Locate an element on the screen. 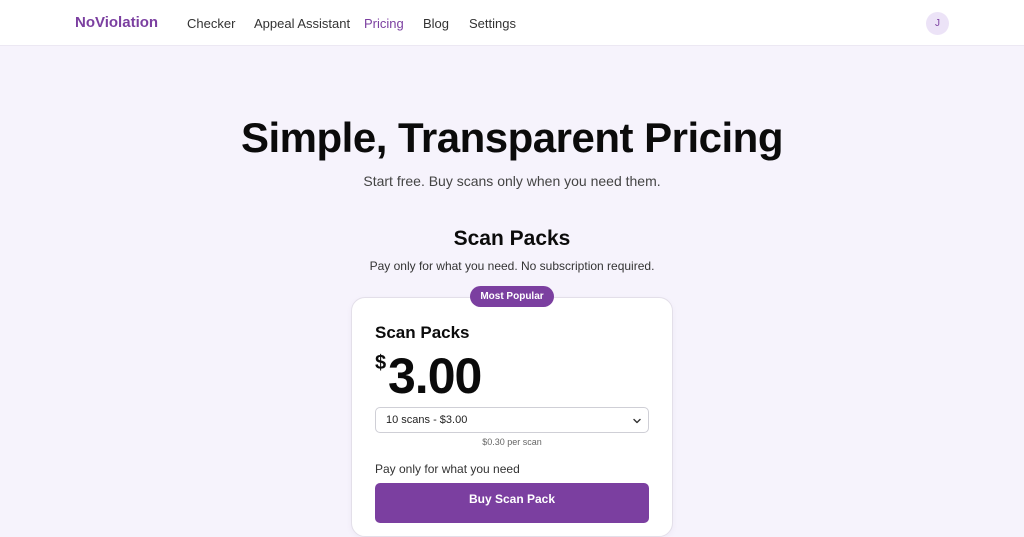 The height and width of the screenshot is (537, 1024). chevron-down-icon is located at coordinates (637, 421).